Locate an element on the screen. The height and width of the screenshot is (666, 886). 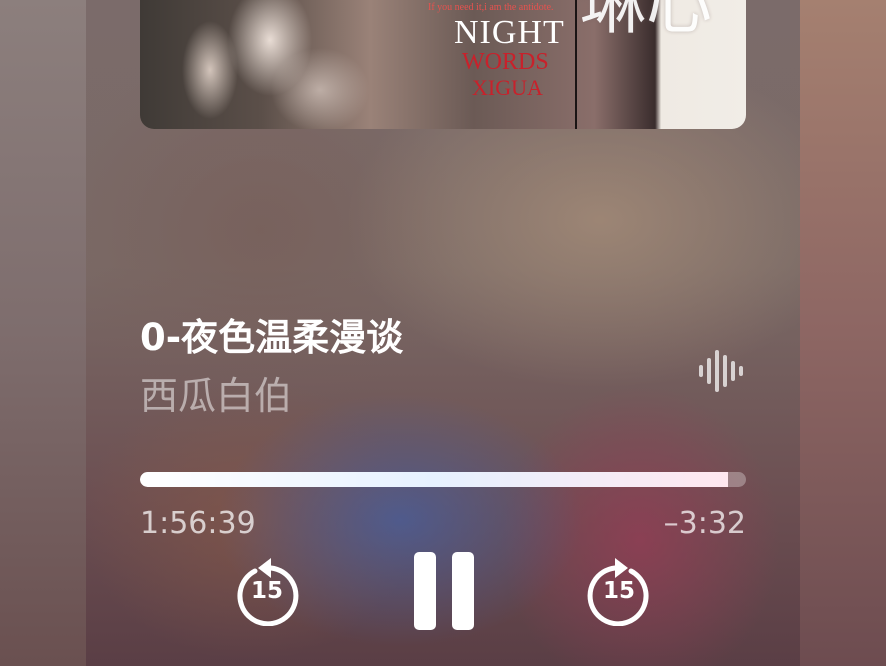
artwork-figure is located at coordinates (265, 64).